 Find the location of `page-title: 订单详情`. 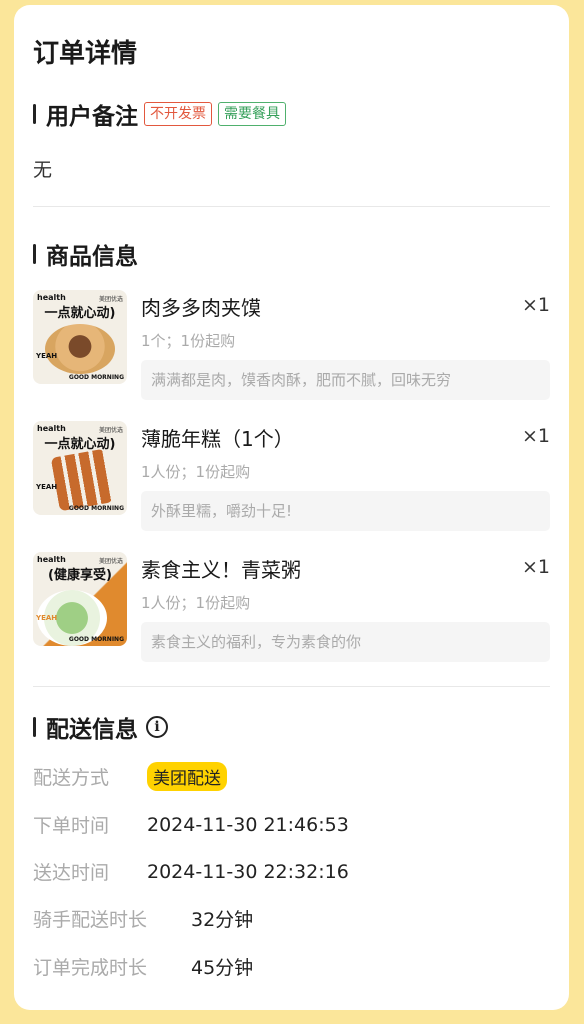

page-title: 订单详情 is located at coordinates (85, 54).